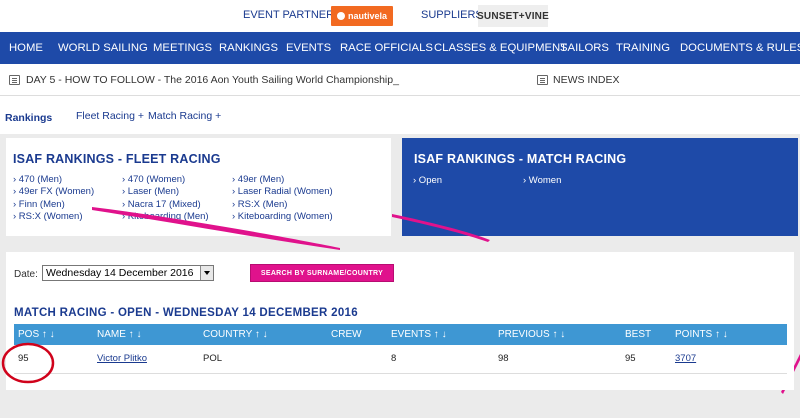  I want to click on date-select: Wednesday 14 December 2016, so click(128, 273).